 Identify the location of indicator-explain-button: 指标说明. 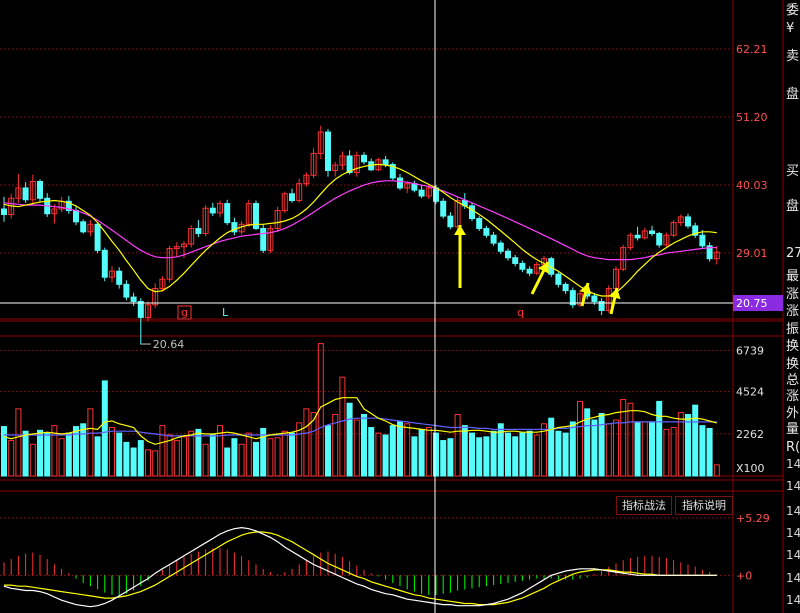
(704, 505).